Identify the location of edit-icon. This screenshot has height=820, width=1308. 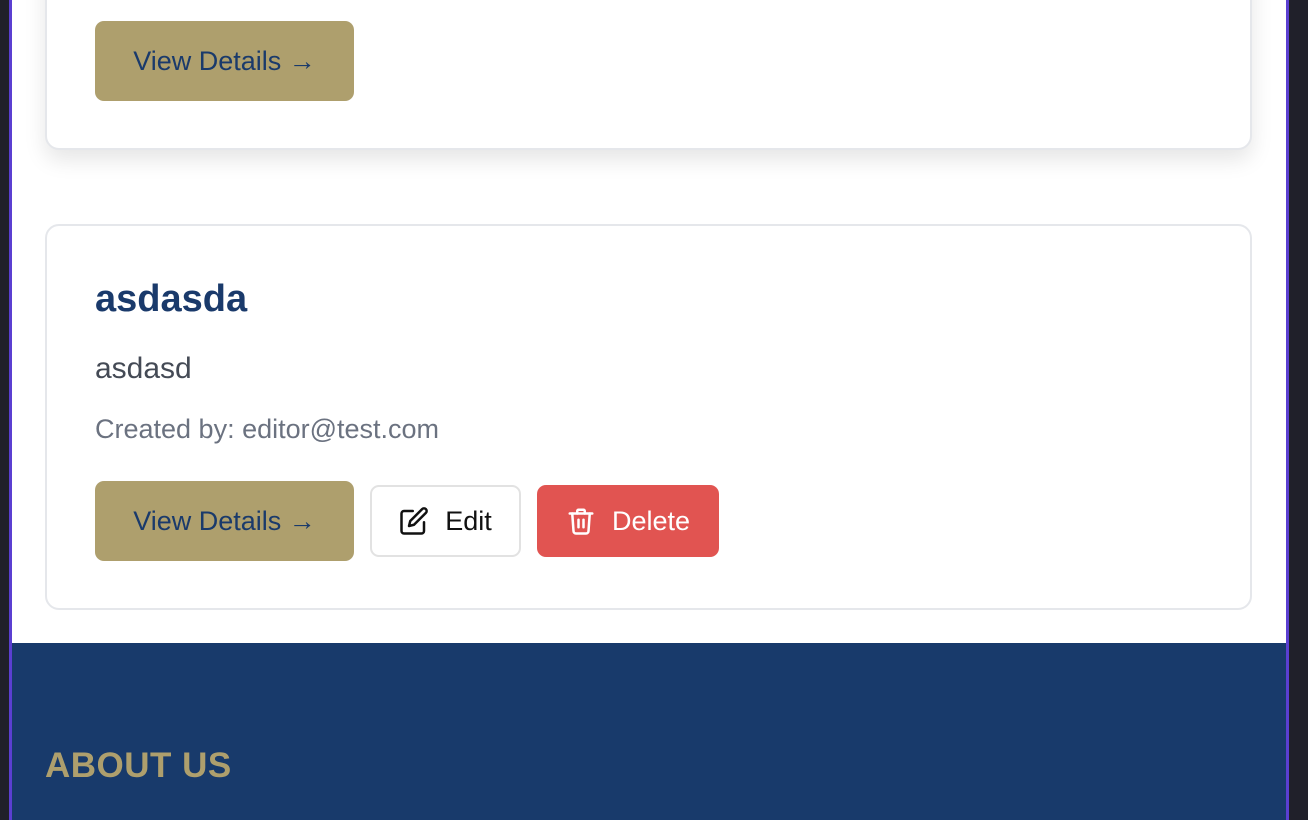
(414, 521).